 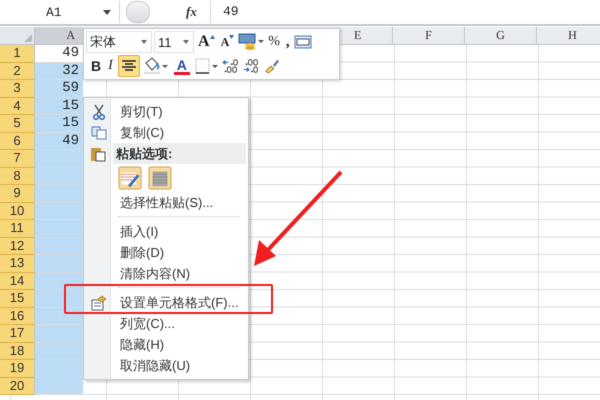 I want to click on center-align-button, so click(x=129, y=66).